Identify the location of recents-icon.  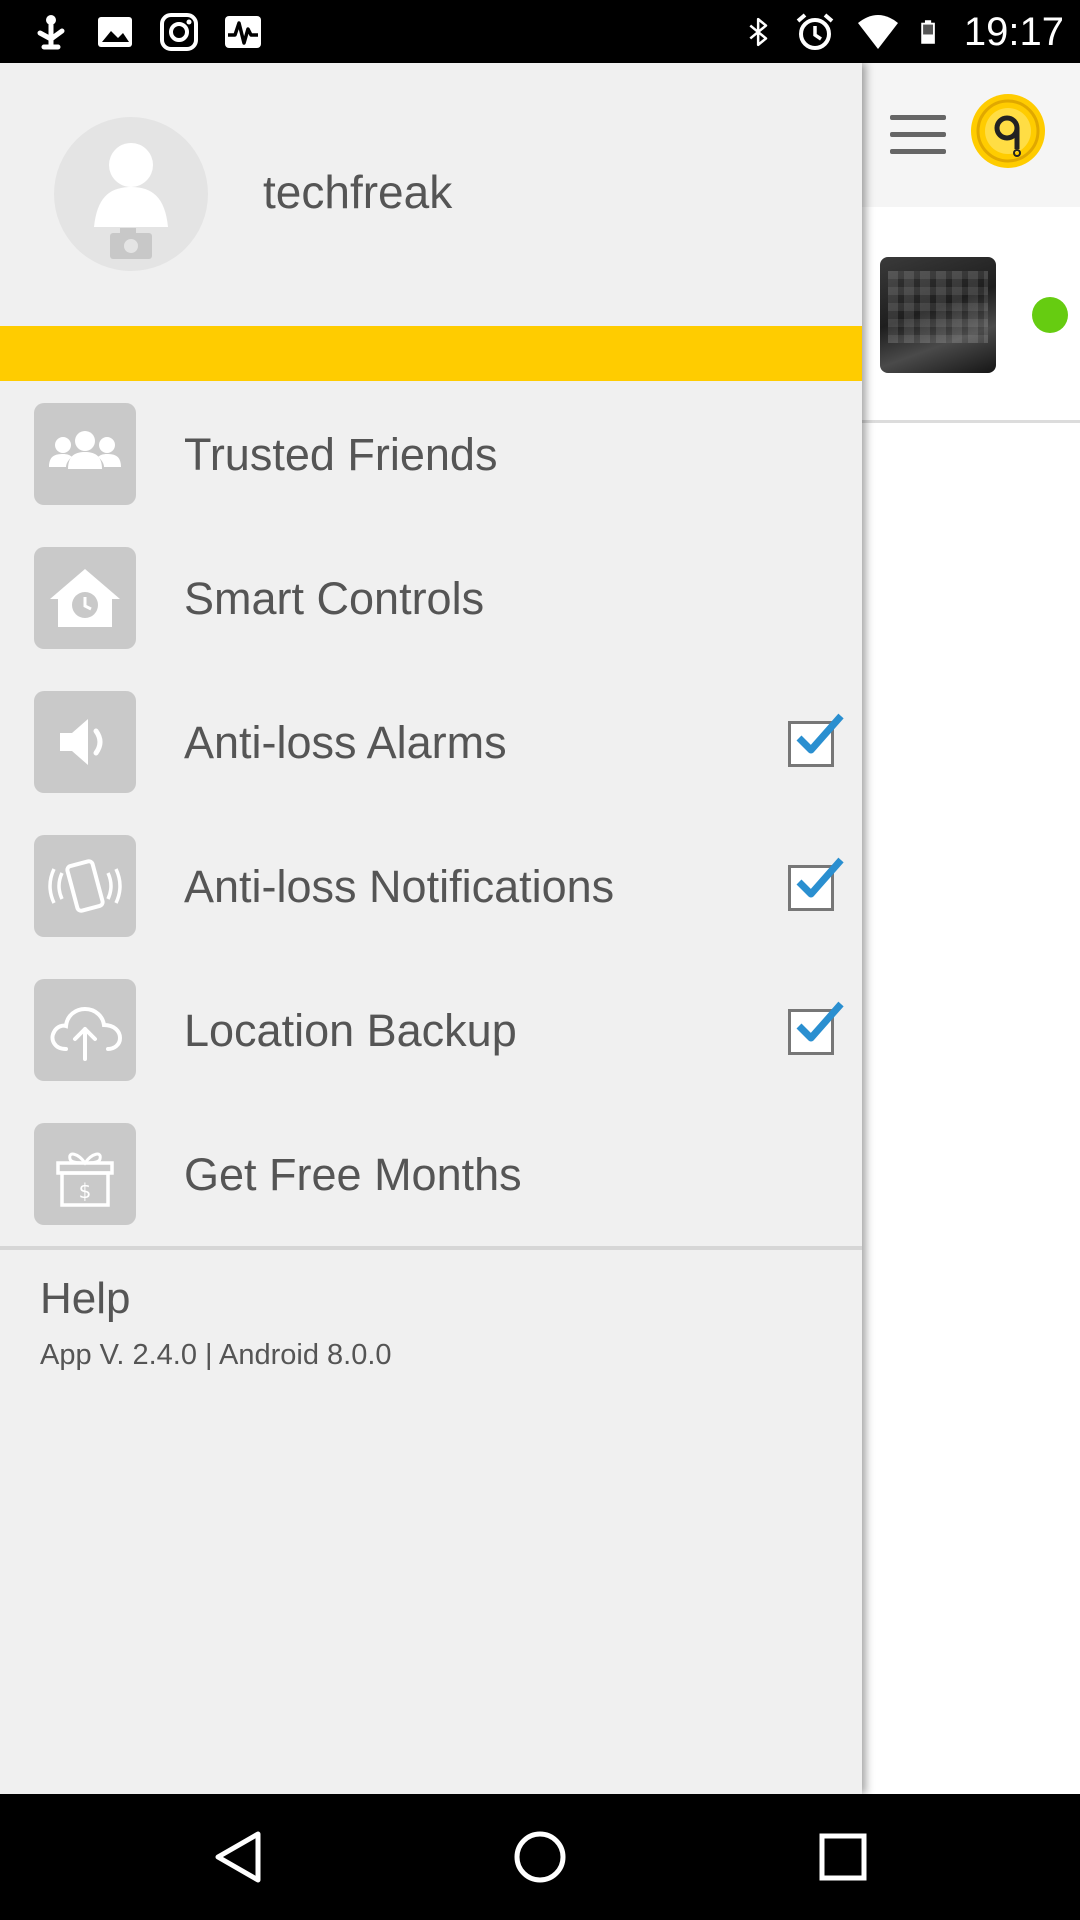
(843, 1857).